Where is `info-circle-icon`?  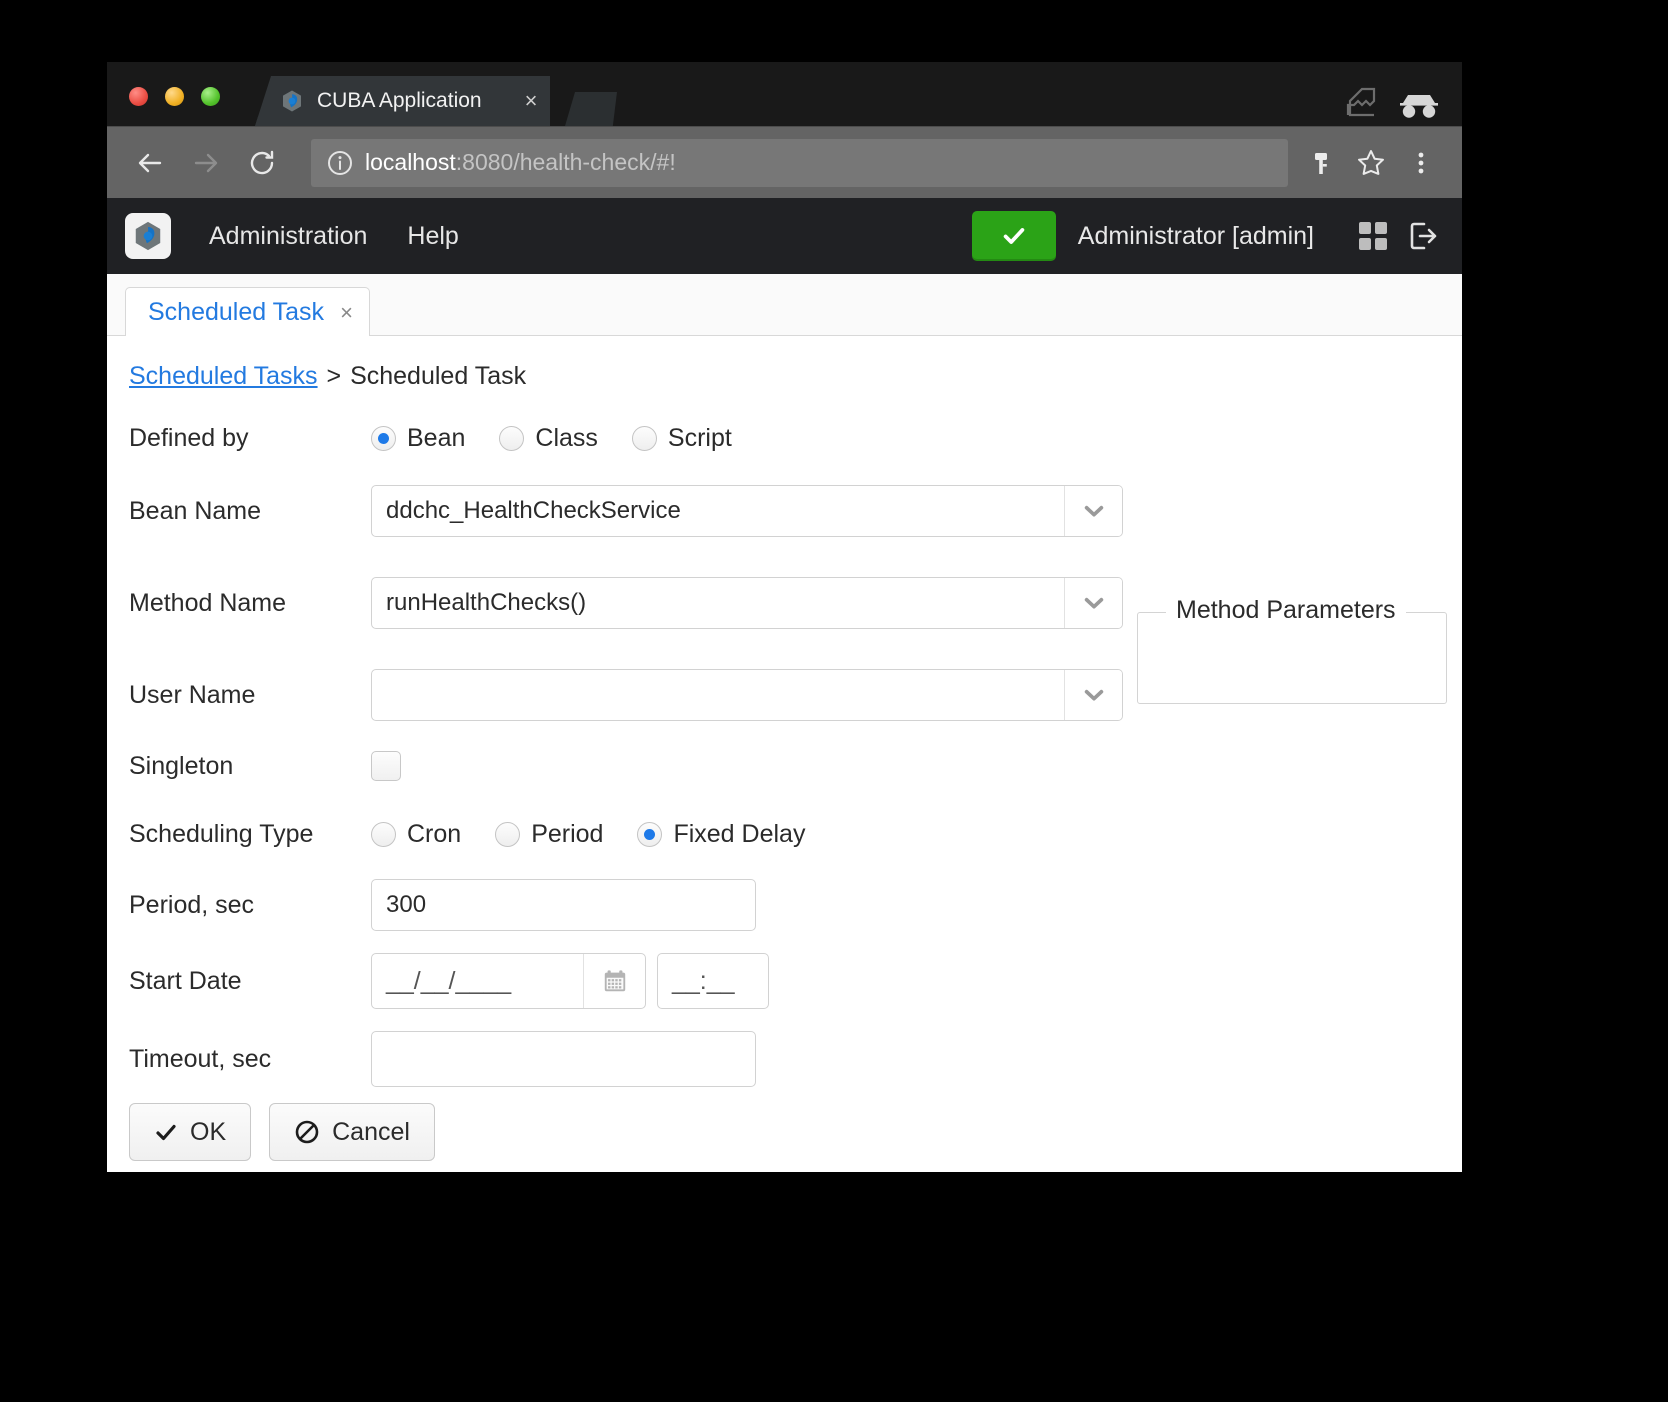
info-circle-icon is located at coordinates (340, 163).